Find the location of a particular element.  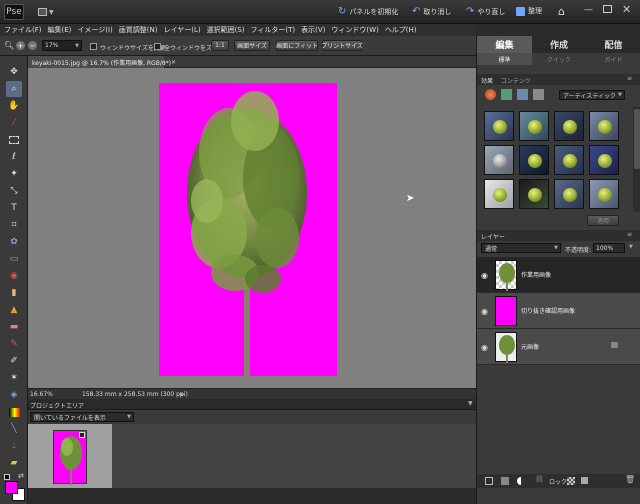

menu-filter: フィルター(T) is located at coordinates (273, 30).